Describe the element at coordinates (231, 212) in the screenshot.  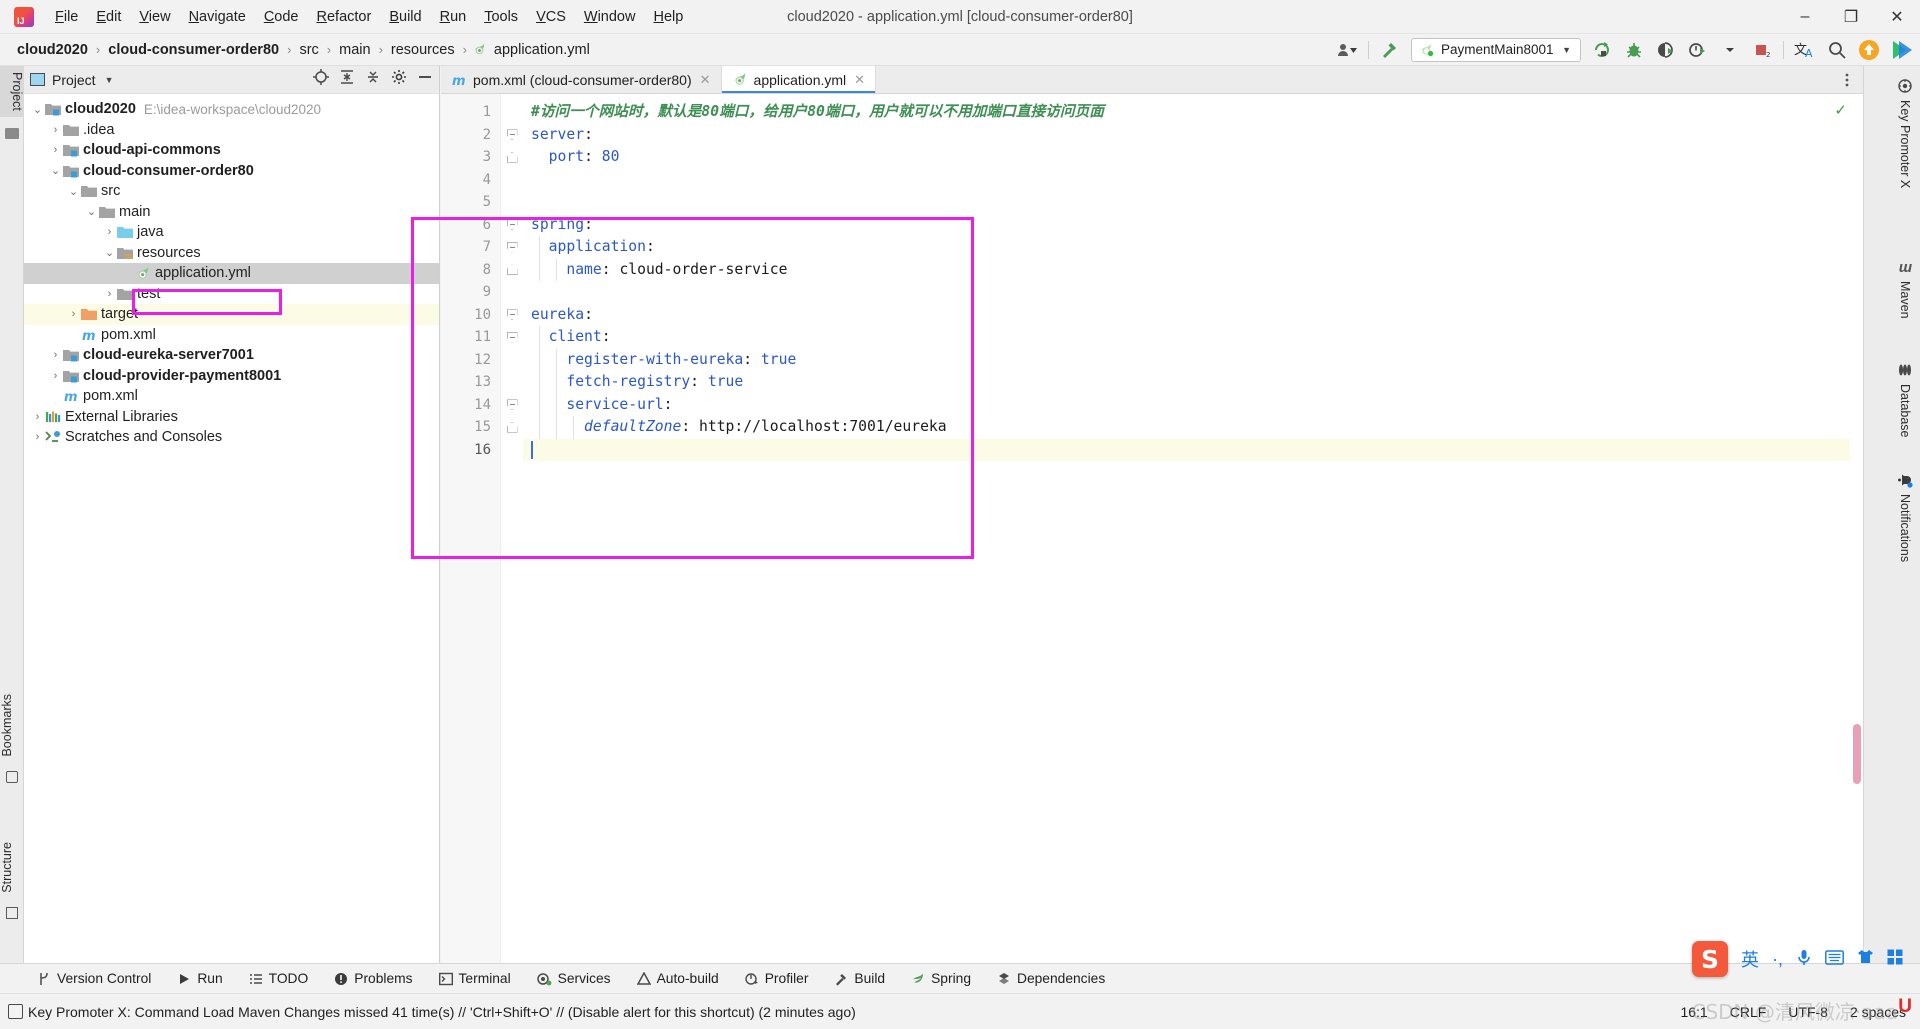
I see `tree-row: ⌄ main` at that location.